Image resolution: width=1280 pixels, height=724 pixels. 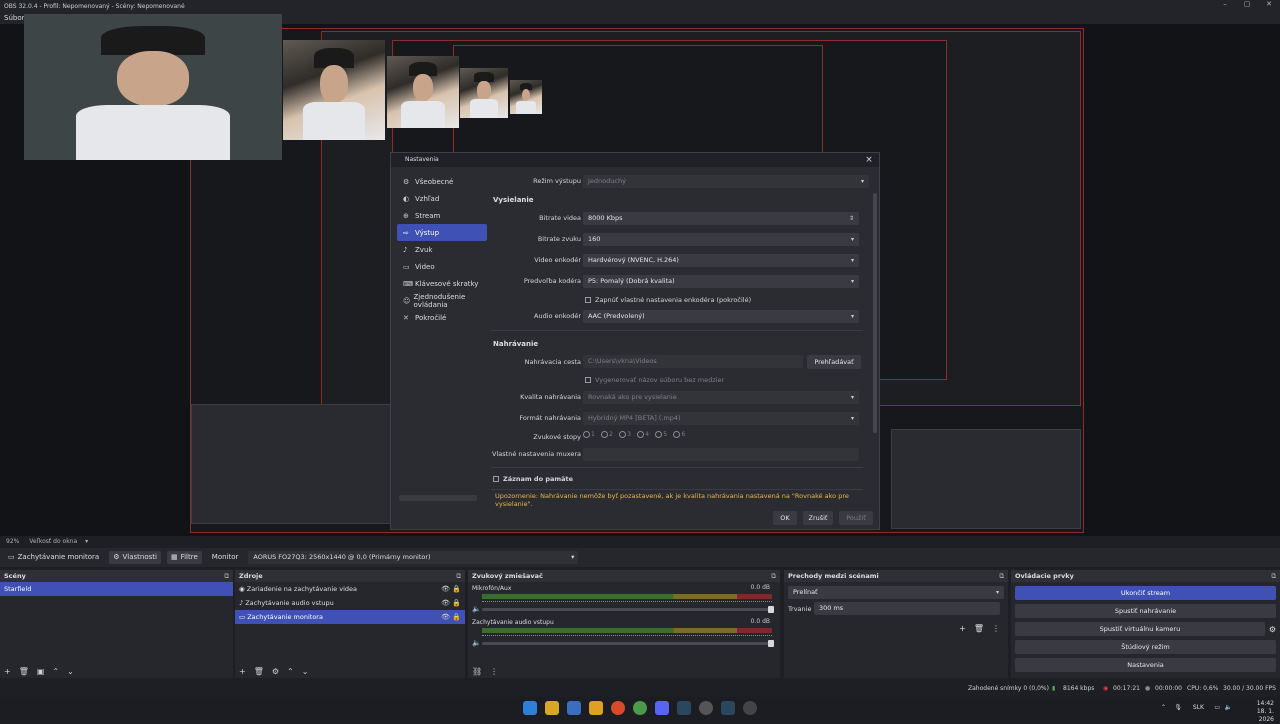 I want to click on audio-track-5: 5, so click(x=661, y=434).